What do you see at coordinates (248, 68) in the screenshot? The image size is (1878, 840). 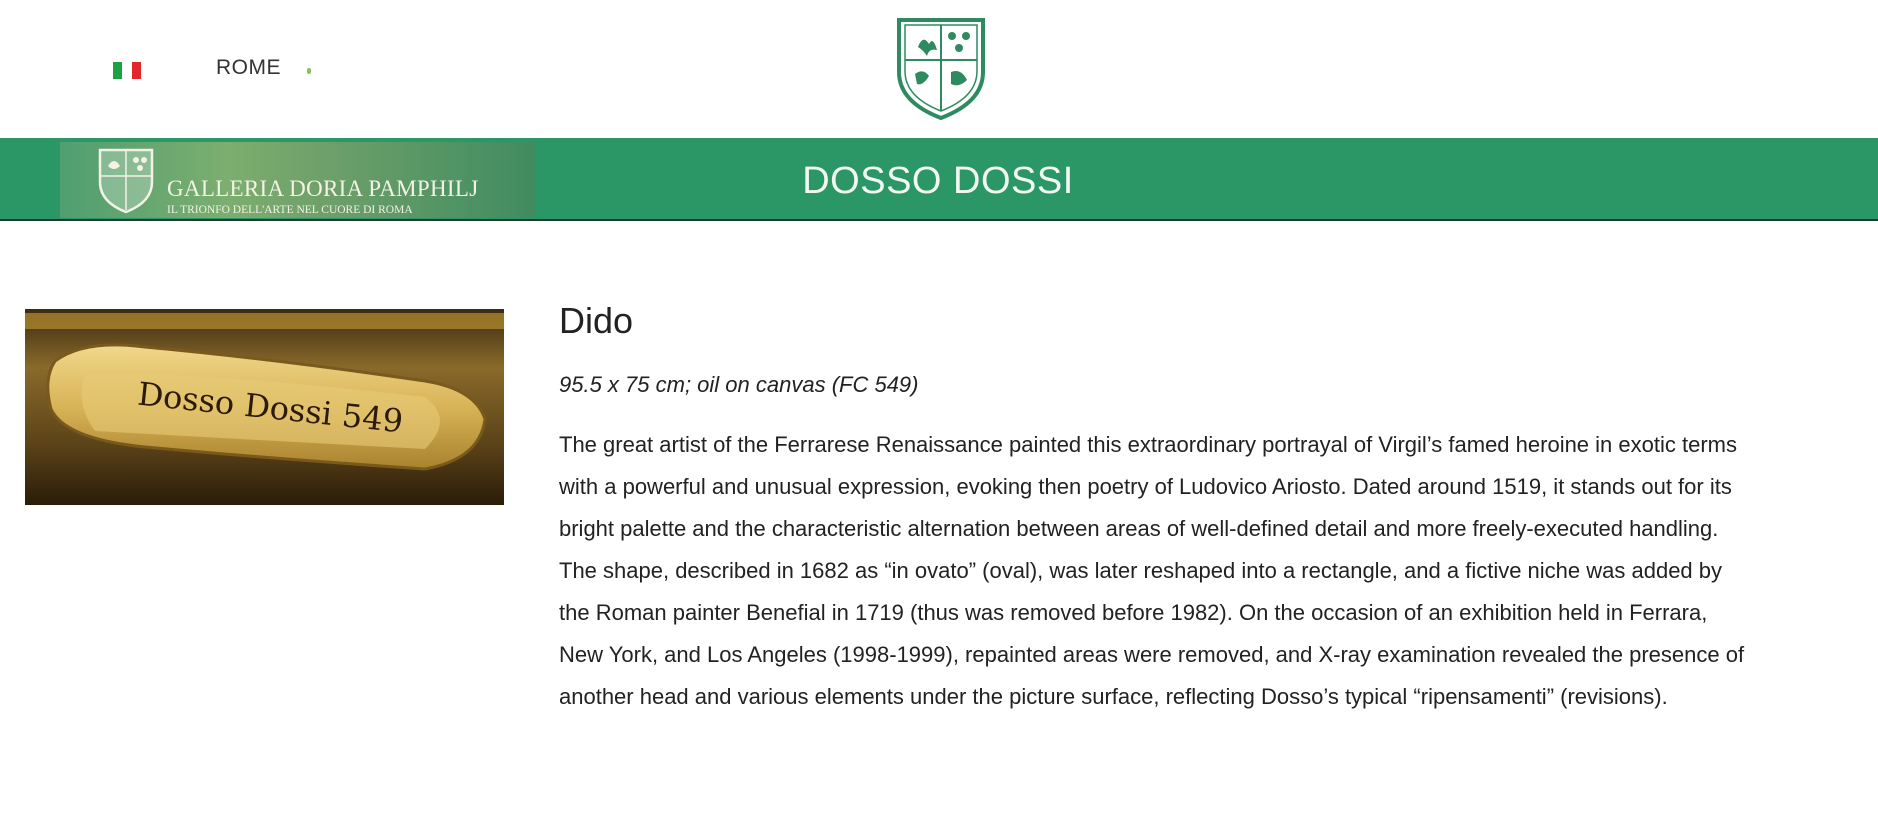 I see `city-link: ROME` at bounding box center [248, 68].